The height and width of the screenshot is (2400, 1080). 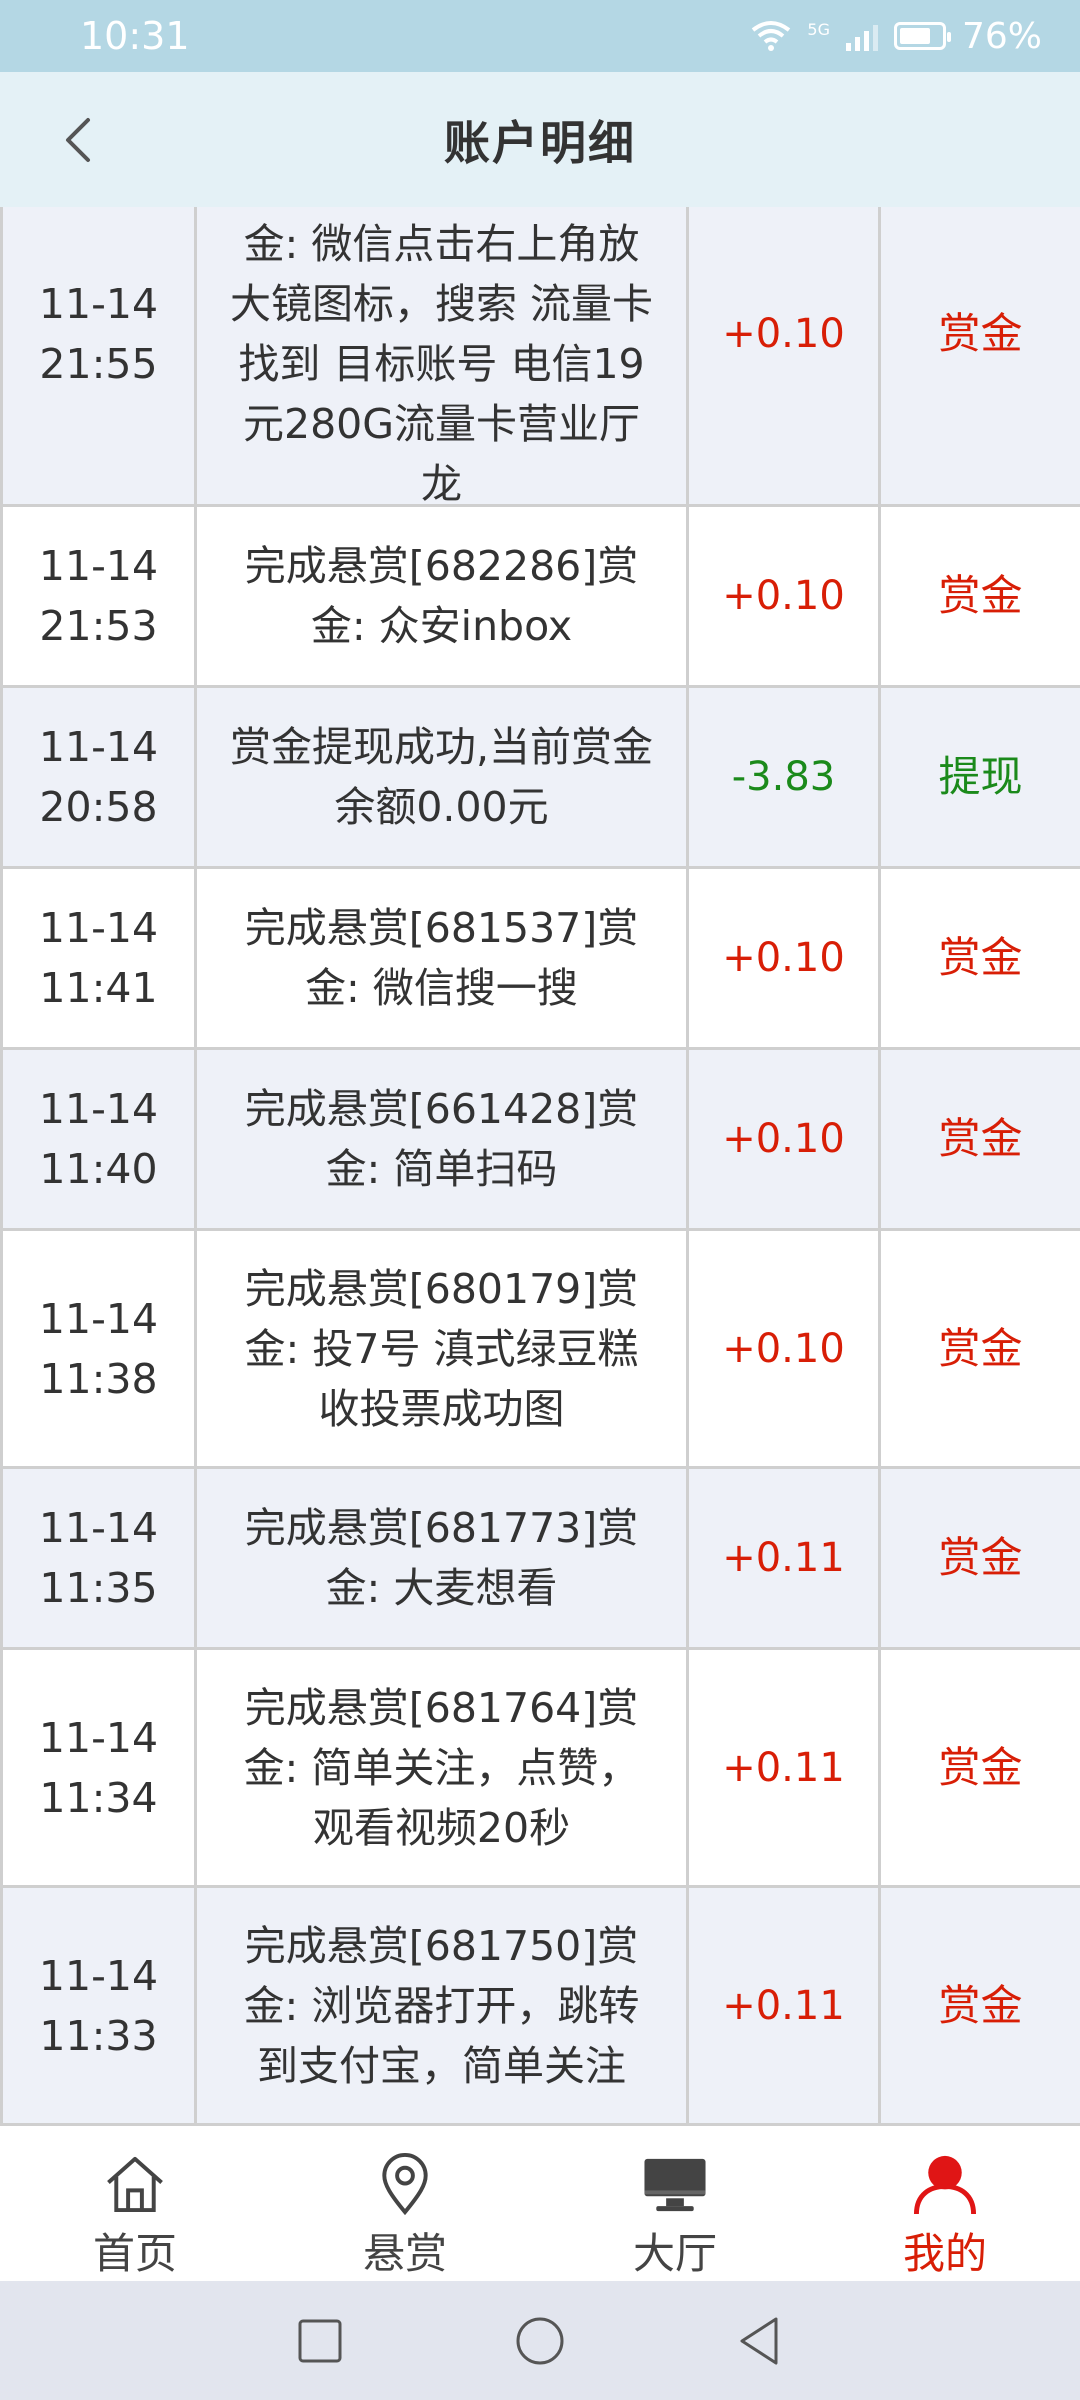 I want to click on tab-bounty: 悬赏, so click(x=405, y=2207).